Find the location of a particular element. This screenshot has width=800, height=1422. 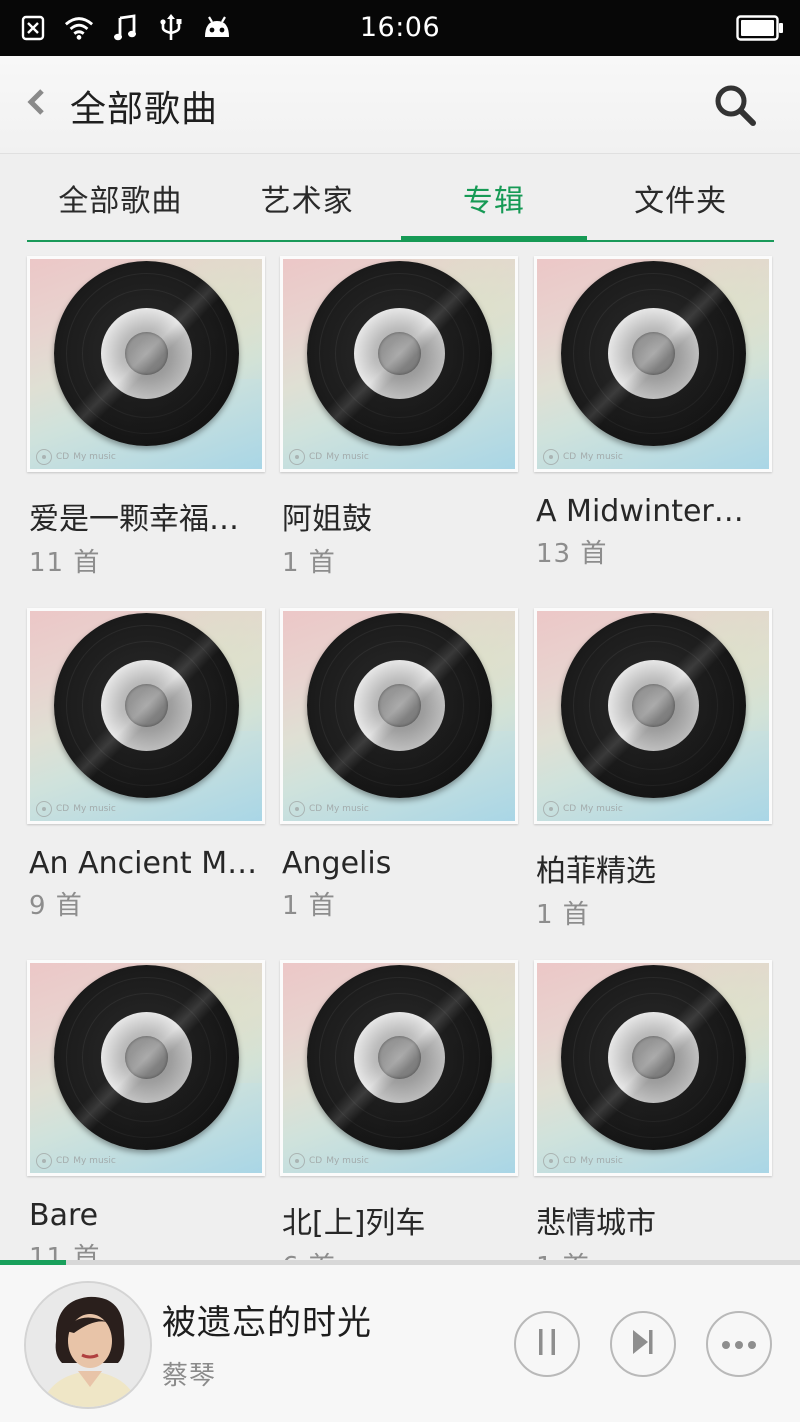

tab-all-songs: 全部歌曲 is located at coordinates (120, 198).